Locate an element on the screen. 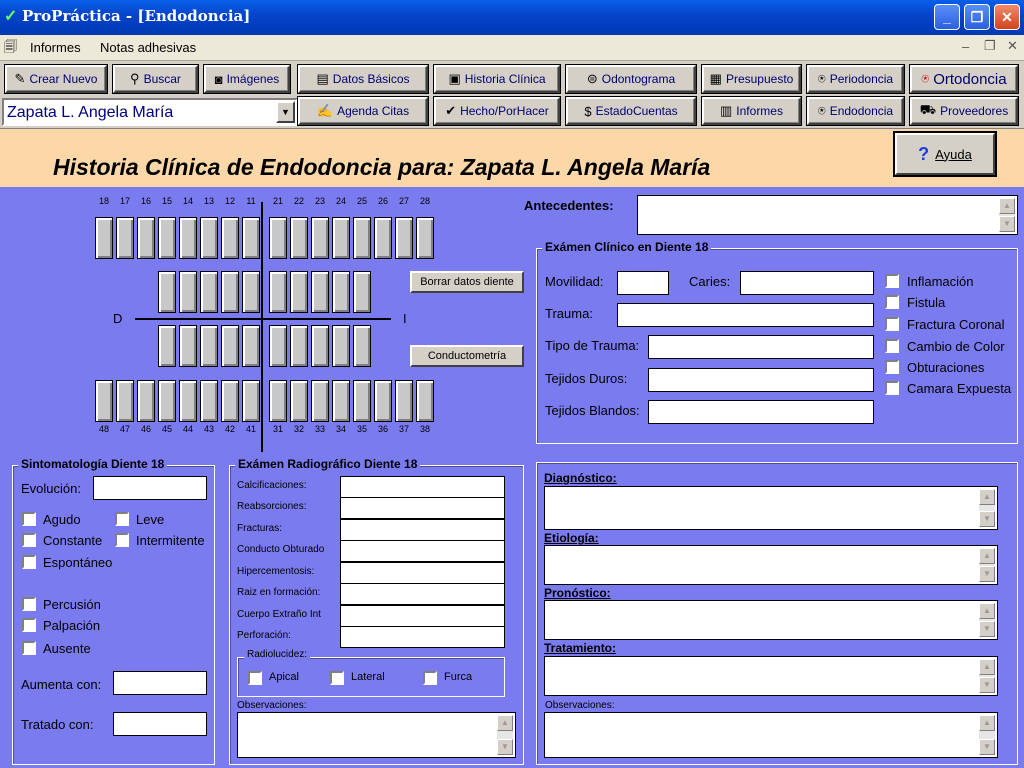 This screenshot has height=768, width=1024. presupuesto-button: ▦ Presupuesto is located at coordinates (751, 79).